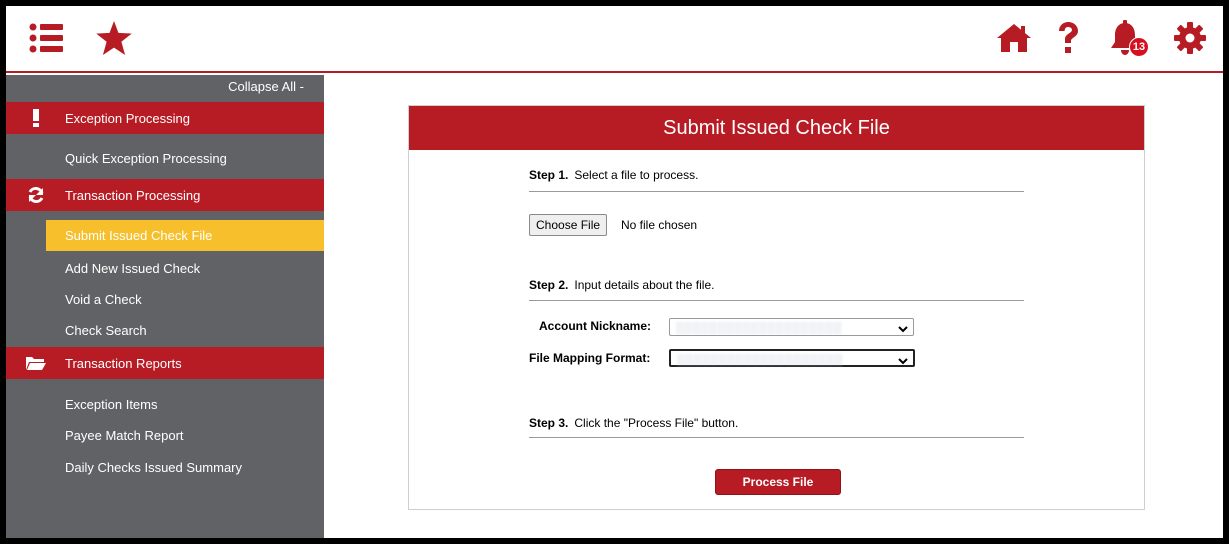  I want to click on sidebar-item-exception-items: Exception Items, so click(165, 404).